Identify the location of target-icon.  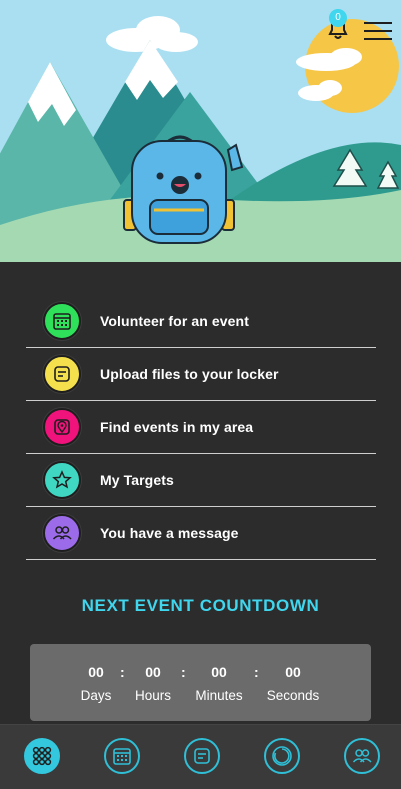
(282, 756).